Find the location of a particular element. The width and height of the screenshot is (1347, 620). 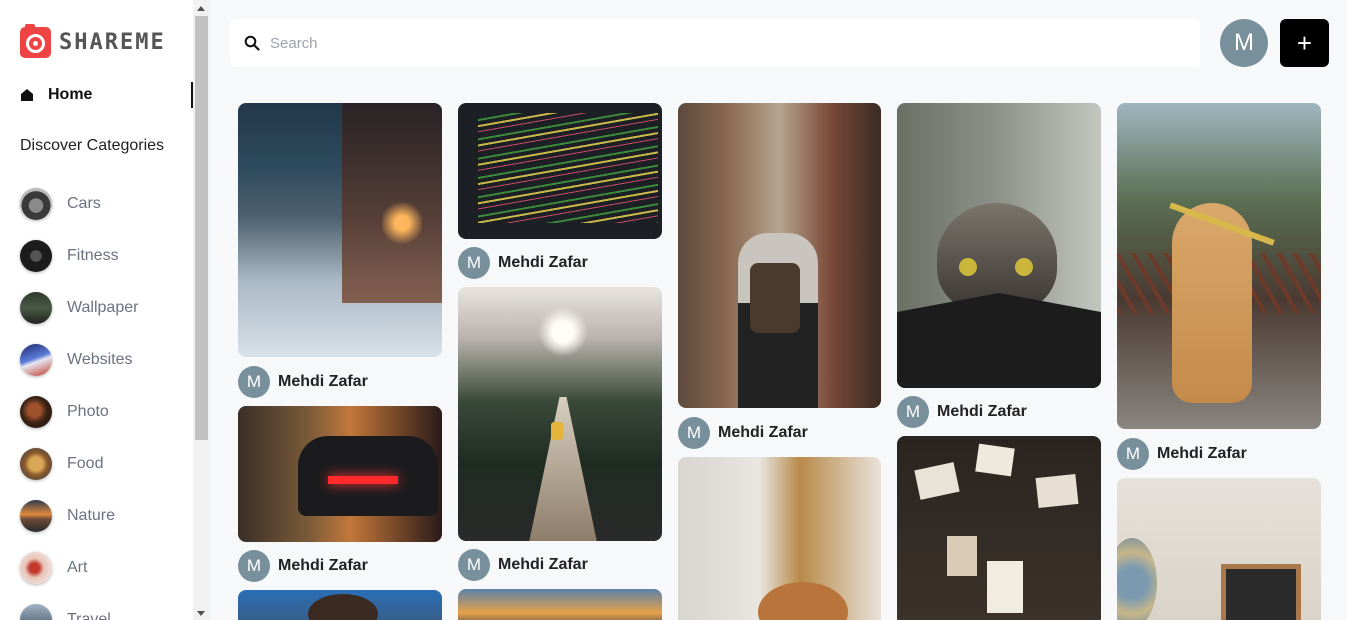

sidebar-item-travel: Travel is located at coordinates (79, 607).